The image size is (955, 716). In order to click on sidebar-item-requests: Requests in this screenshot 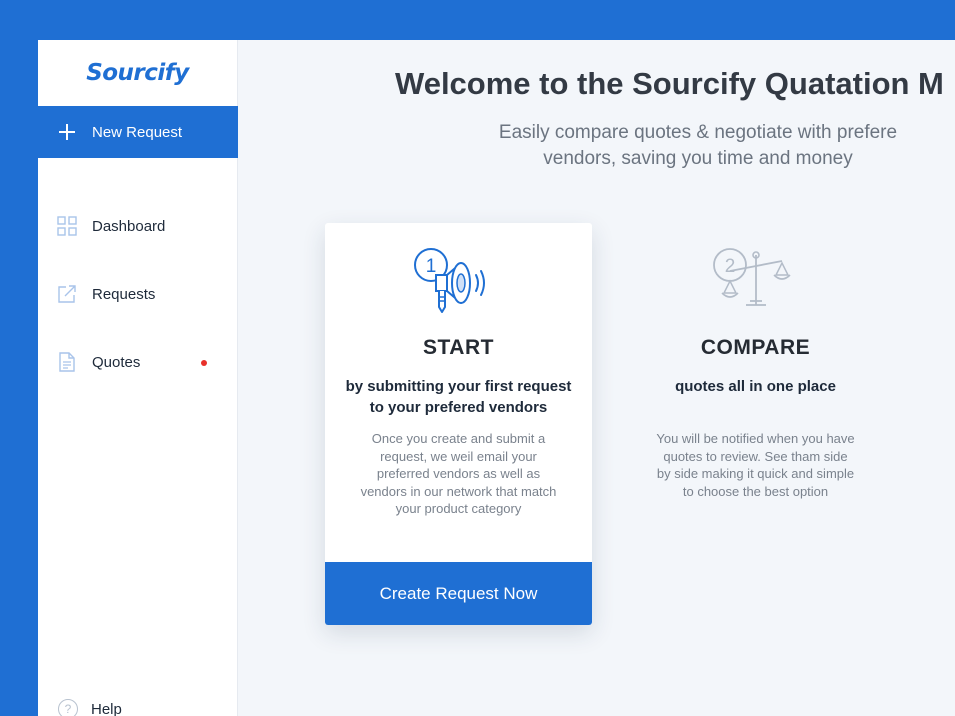, I will do `click(138, 294)`.